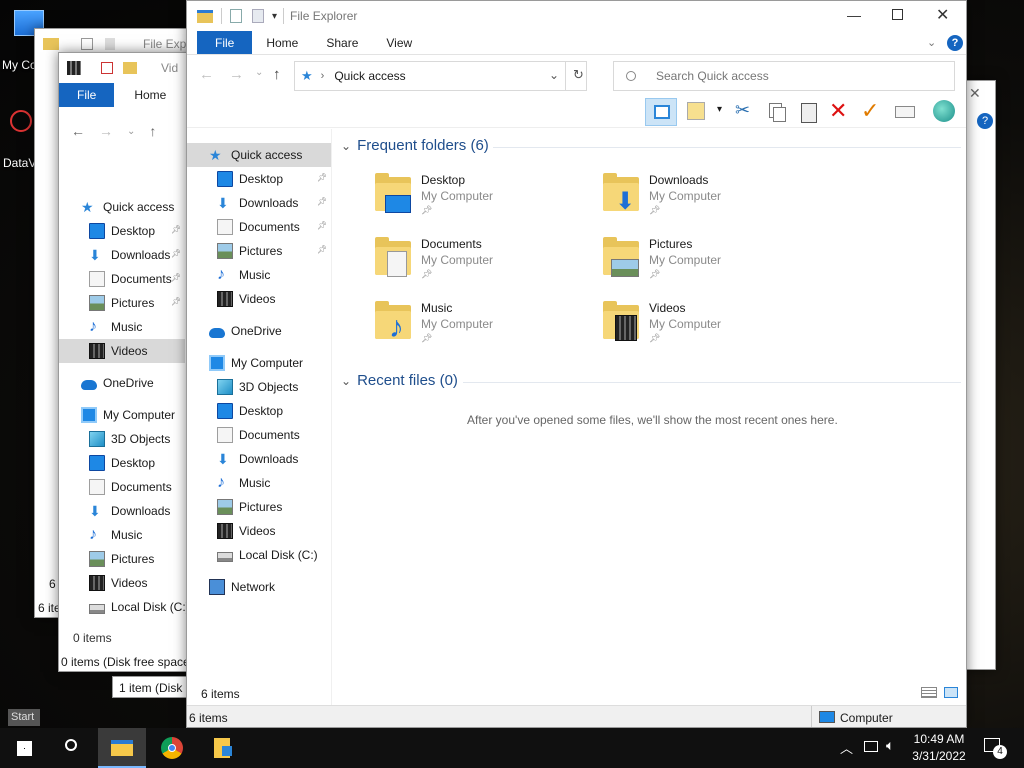 The width and height of the screenshot is (1024, 768). What do you see at coordinates (784, 76) in the screenshot?
I see `search-box: Search Quick access` at bounding box center [784, 76].